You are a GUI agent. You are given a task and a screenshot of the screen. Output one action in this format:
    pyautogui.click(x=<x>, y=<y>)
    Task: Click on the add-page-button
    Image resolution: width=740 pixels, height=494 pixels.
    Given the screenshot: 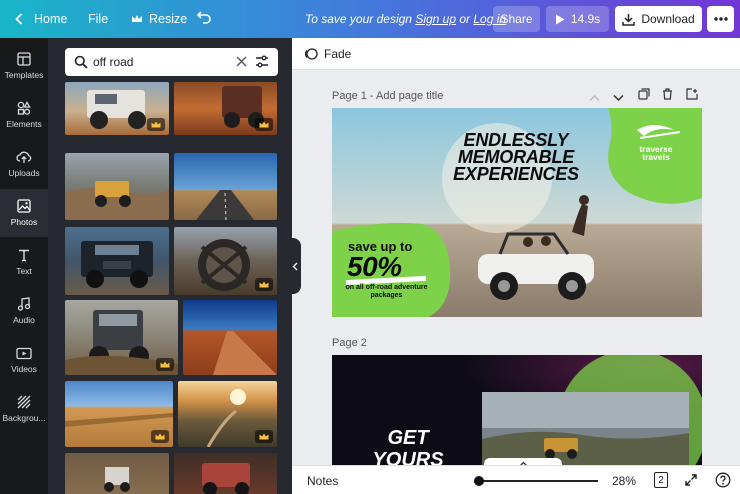 What is the action you would take?
    pyautogui.click(x=692, y=96)
    